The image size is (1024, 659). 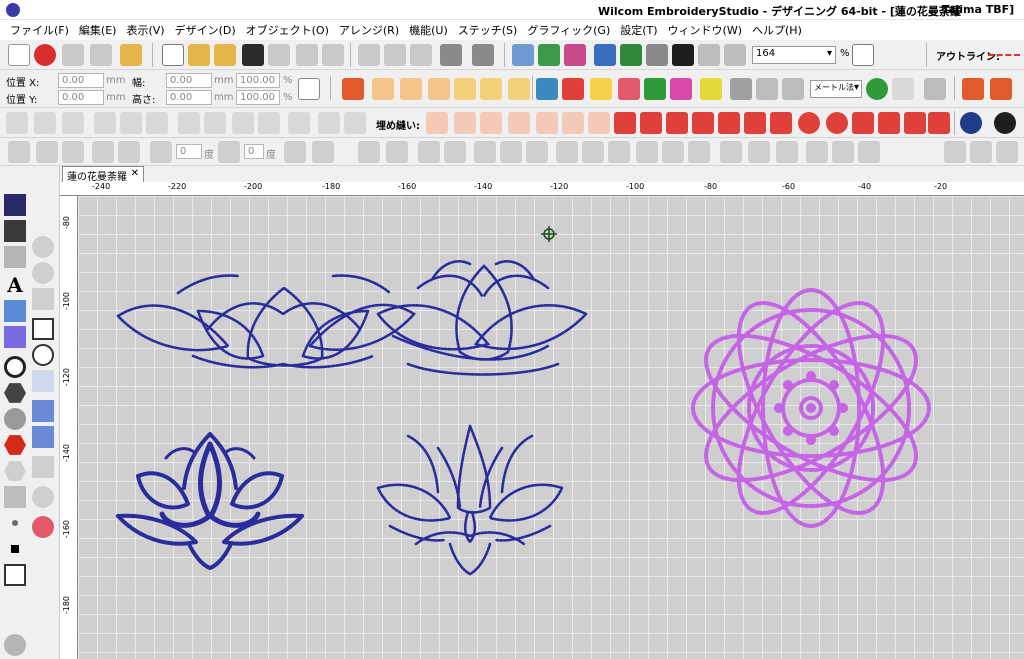 What do you see at coordinates (295, 152) in the screenshot?
I see `tool-a-icon` at bounding box center [295, 152].